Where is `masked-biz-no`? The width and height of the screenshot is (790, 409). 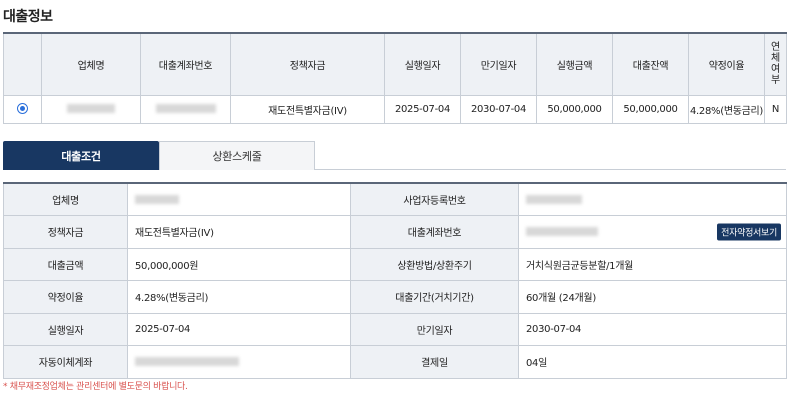
masked-biz-no is located at coordinates (554, 199).